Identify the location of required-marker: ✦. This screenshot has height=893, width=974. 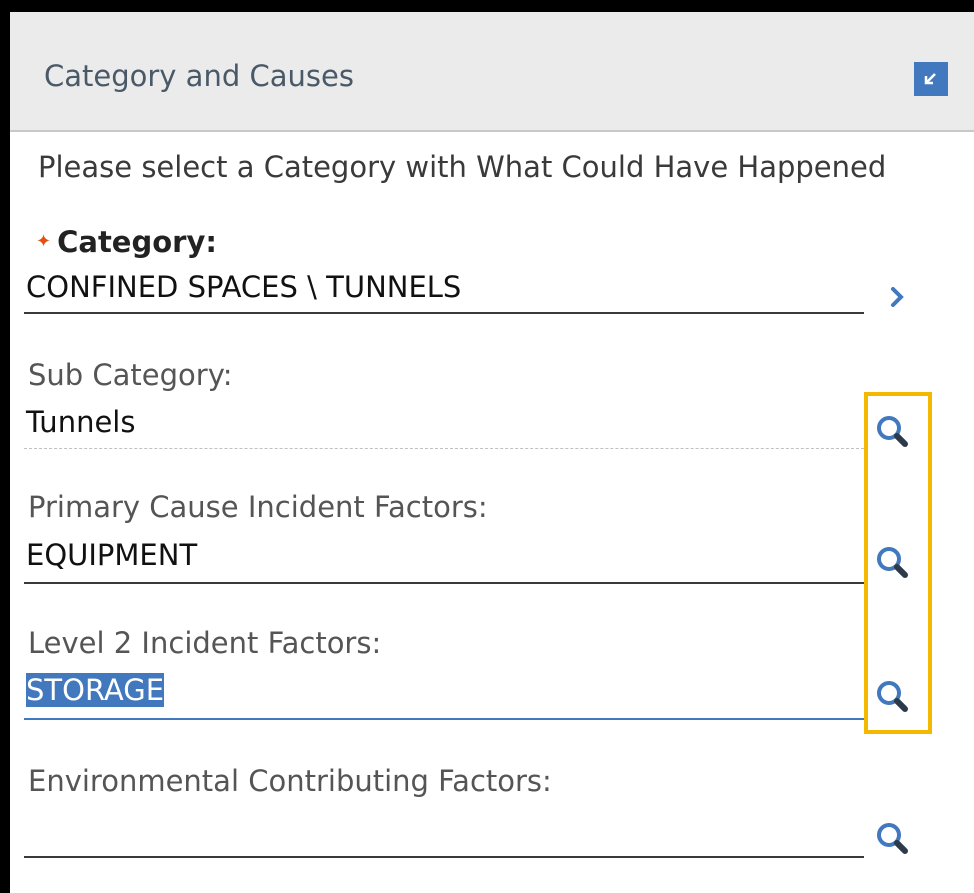
(44, 241).